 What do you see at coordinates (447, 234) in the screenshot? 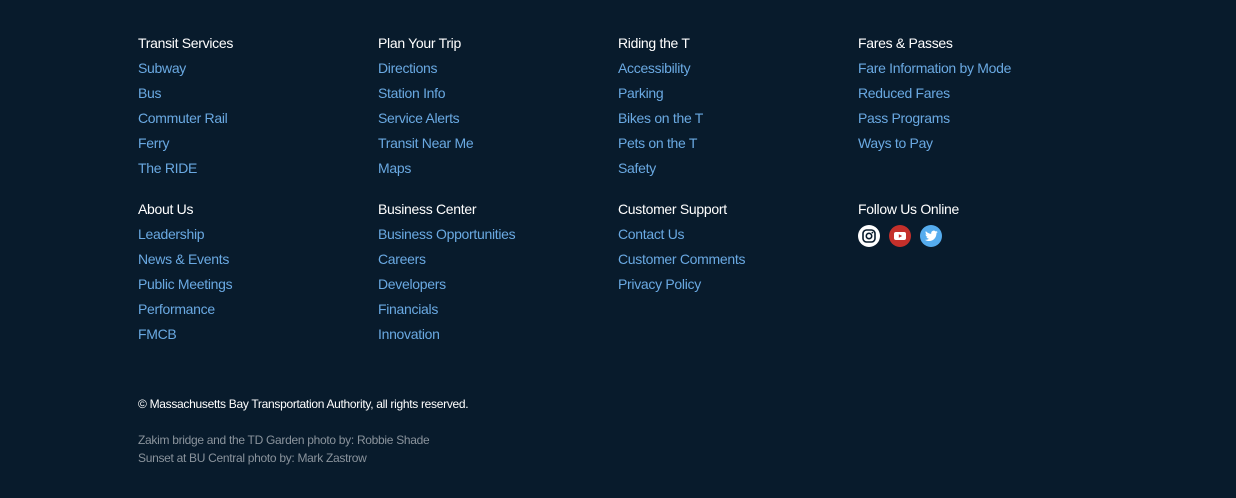
I see `link-business-opportunities: Business Opportunities` at bounding box center [447, 234].